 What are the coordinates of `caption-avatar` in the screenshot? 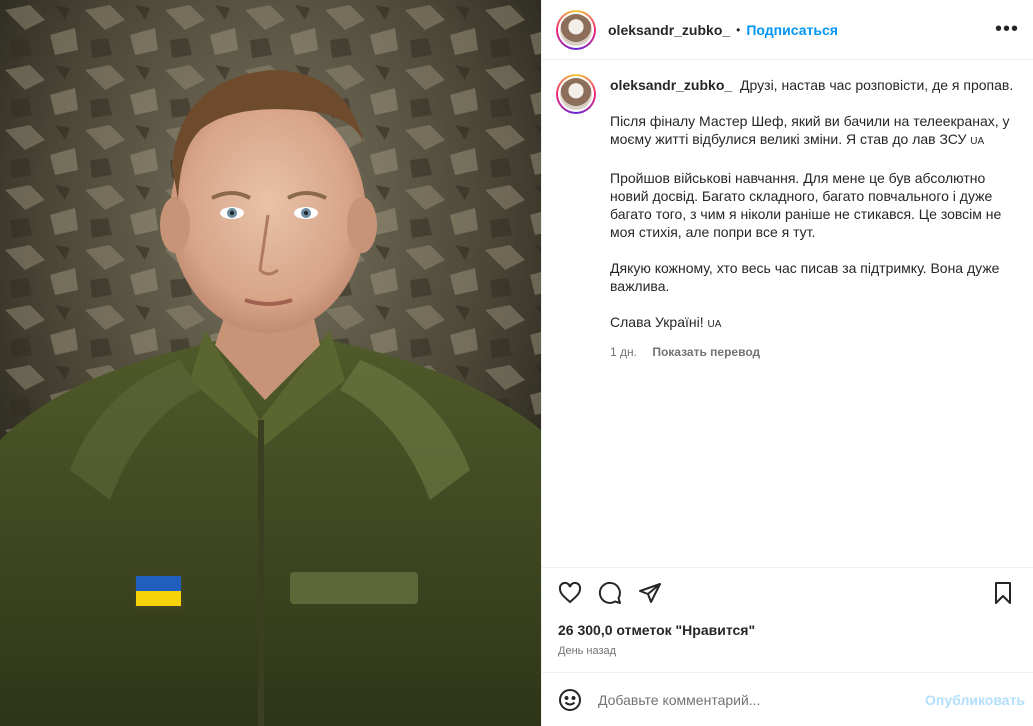 It's located at (576, 94).